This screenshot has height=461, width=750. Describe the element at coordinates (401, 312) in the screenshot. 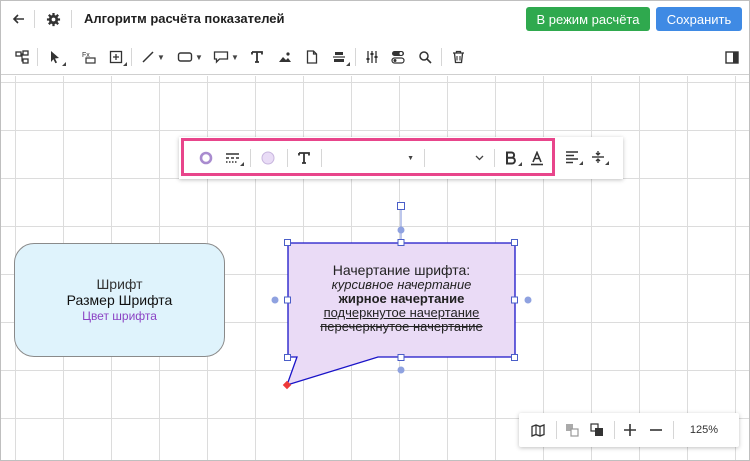

I see `underline-text: подчеркнутое начертание` at that location.